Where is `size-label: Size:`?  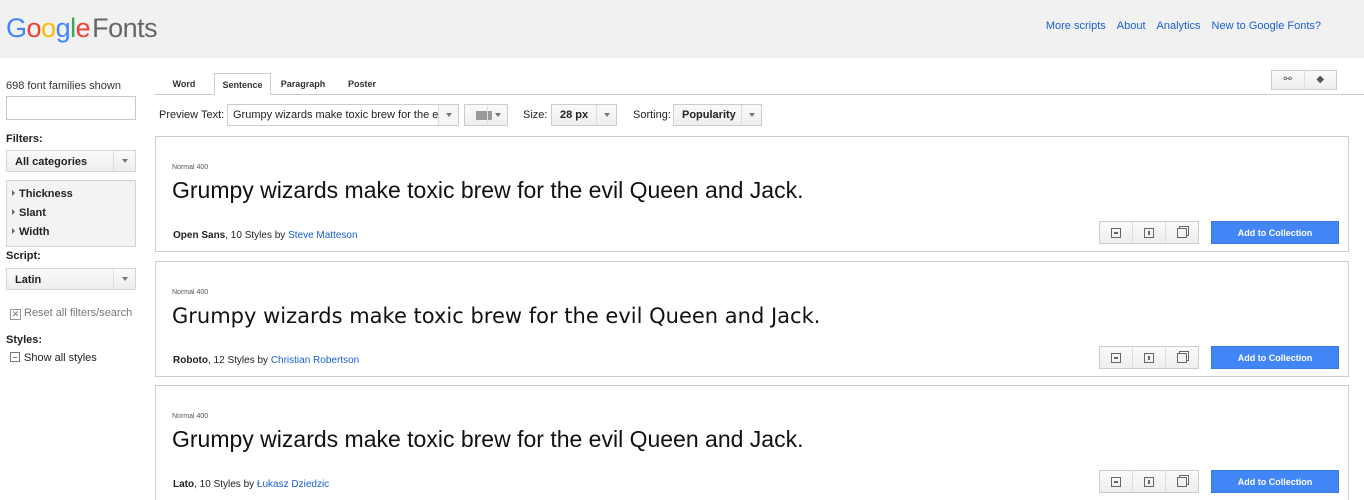 size-label: Size: is located at coordinates (535, 115).